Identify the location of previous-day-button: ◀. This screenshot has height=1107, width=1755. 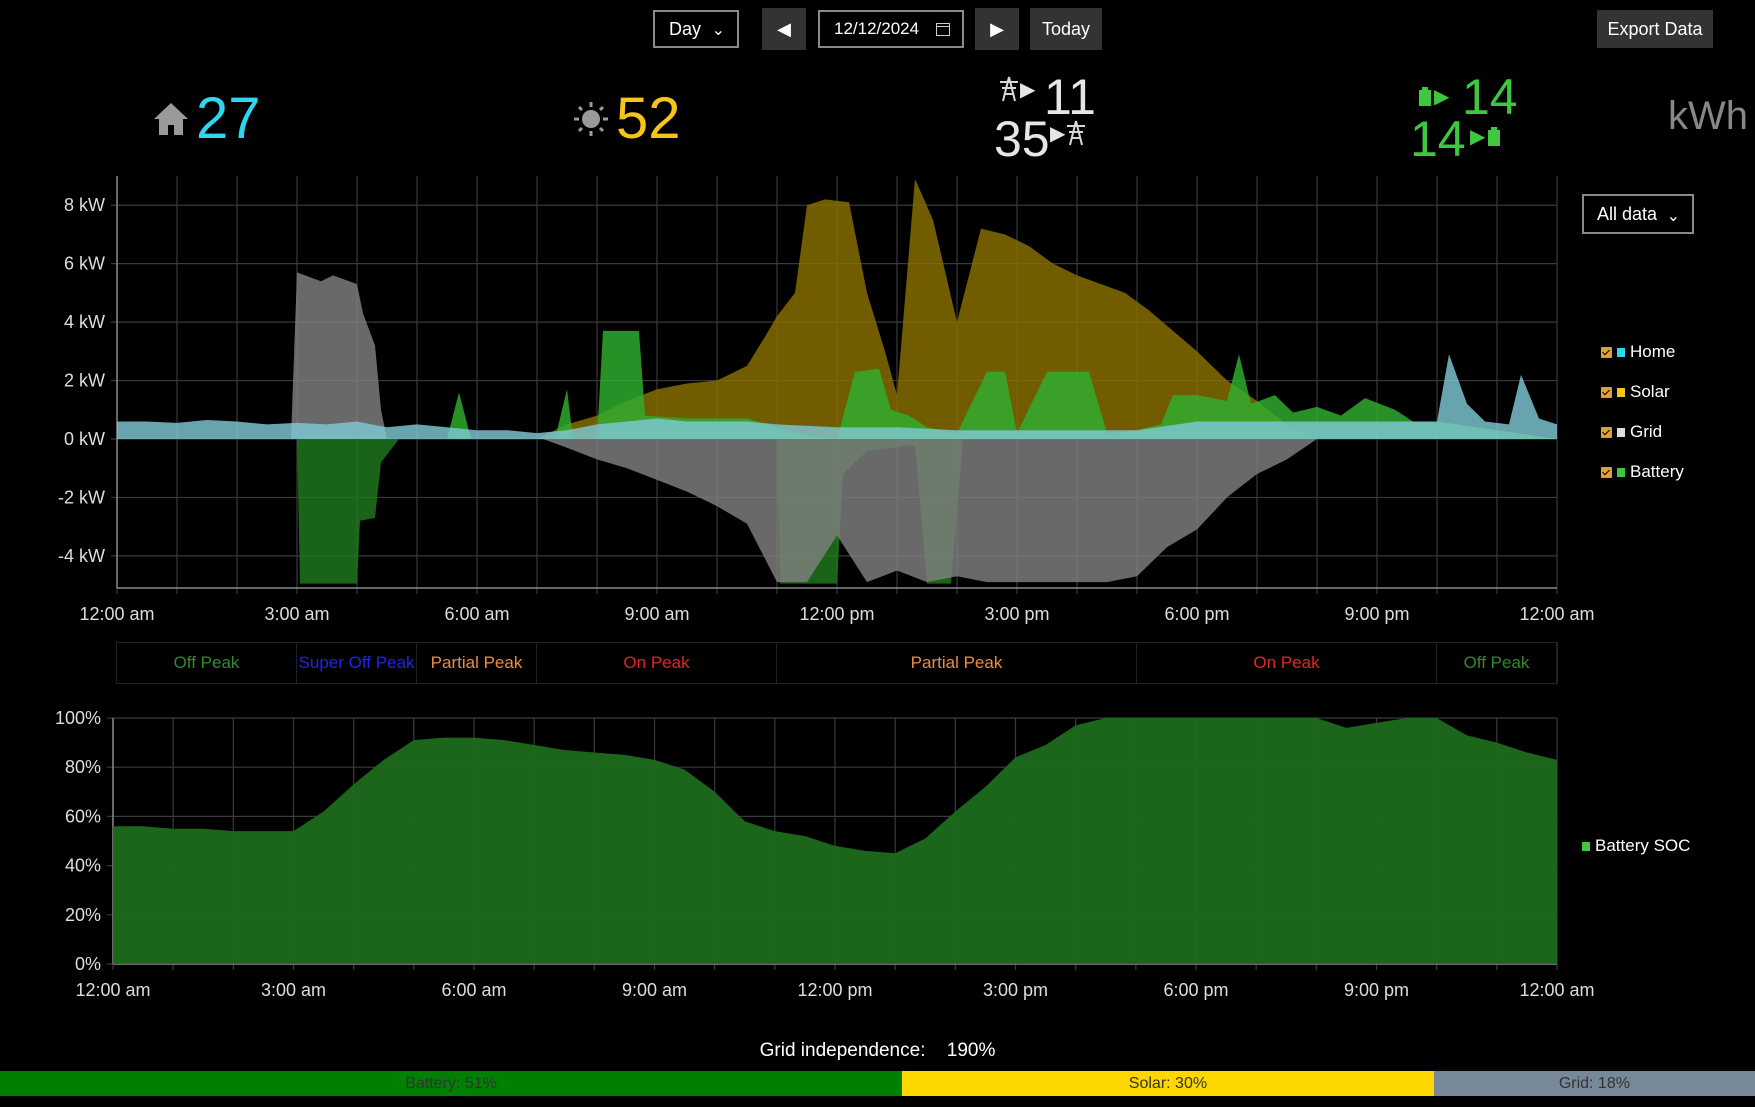
(784, 29).